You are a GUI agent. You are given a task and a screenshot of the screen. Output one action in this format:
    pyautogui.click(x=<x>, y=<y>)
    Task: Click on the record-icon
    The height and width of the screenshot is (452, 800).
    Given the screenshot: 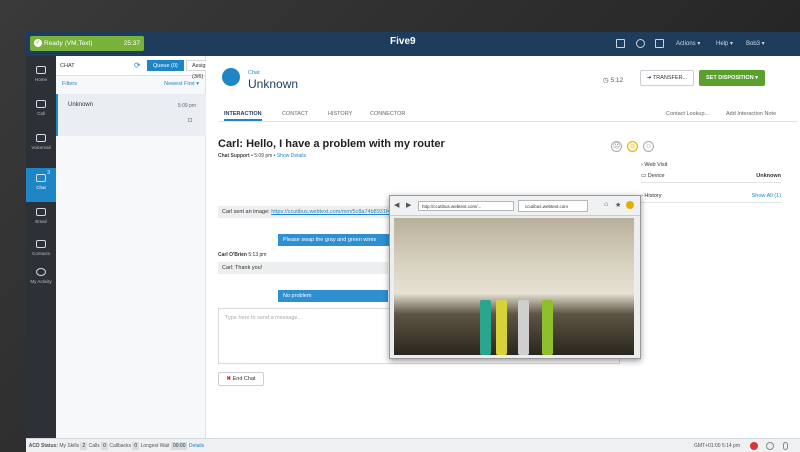 What is the action you would take?
    pyautogui.click(x=754, y=446)
    